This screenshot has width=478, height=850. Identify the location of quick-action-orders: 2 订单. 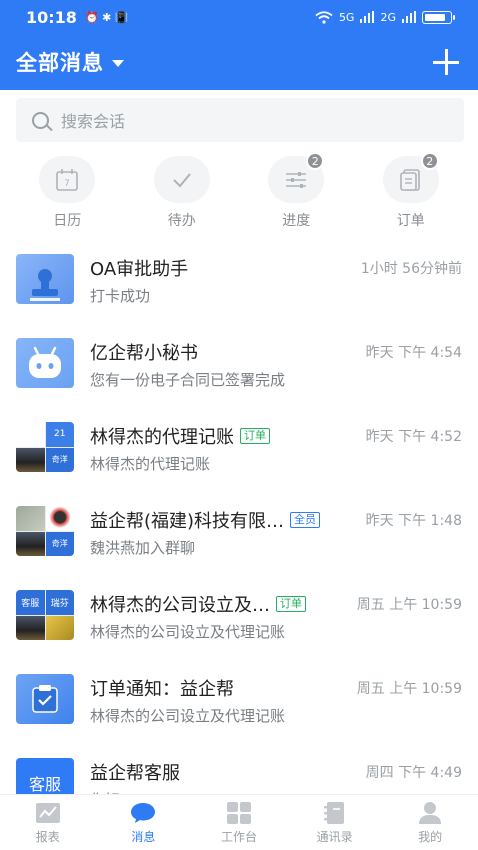
(411, 191).